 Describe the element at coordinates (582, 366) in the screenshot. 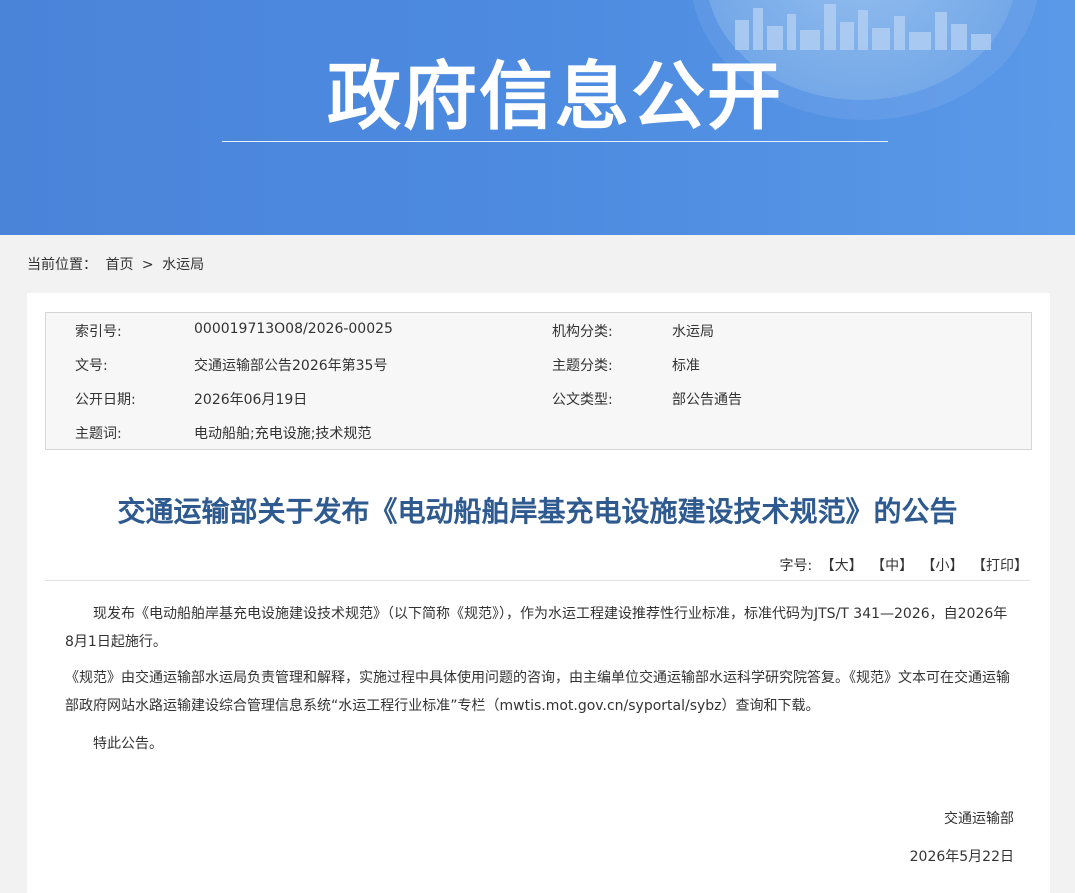

I see `meta-key: 主题分类:` at that location.